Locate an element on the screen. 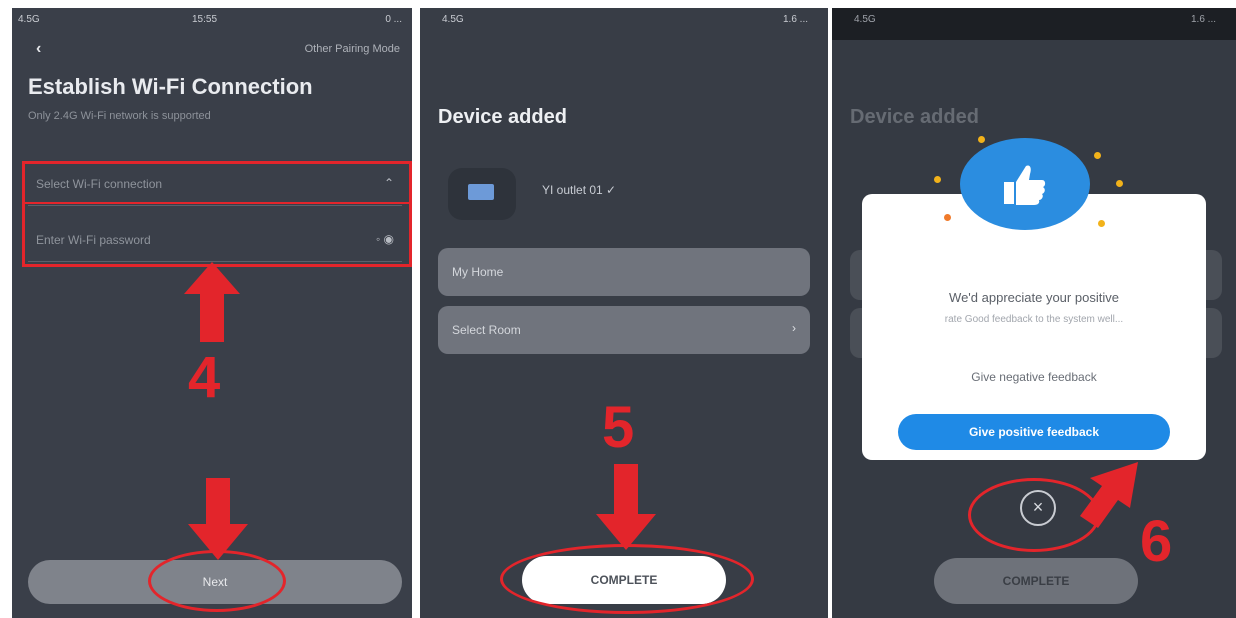 Image resolution: width=1236 pixels, height=618 pixels. negative-feedback-button: Give negative feedback is located at coordinates (1034, 377).